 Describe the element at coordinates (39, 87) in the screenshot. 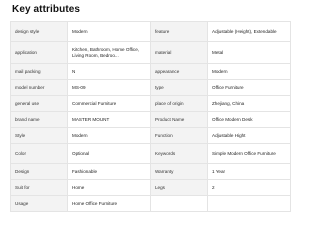

I see `attribute-key: model number` at that location.